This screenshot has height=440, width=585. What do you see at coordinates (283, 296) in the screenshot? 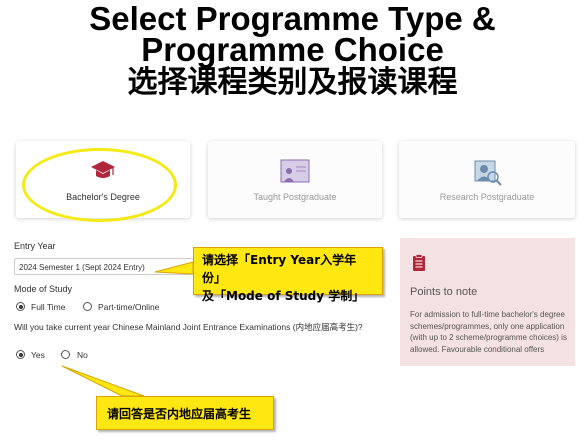
I see `callout-entry-line-2: 及「Mode of Study 学制」` at bounding box center [283, 296].